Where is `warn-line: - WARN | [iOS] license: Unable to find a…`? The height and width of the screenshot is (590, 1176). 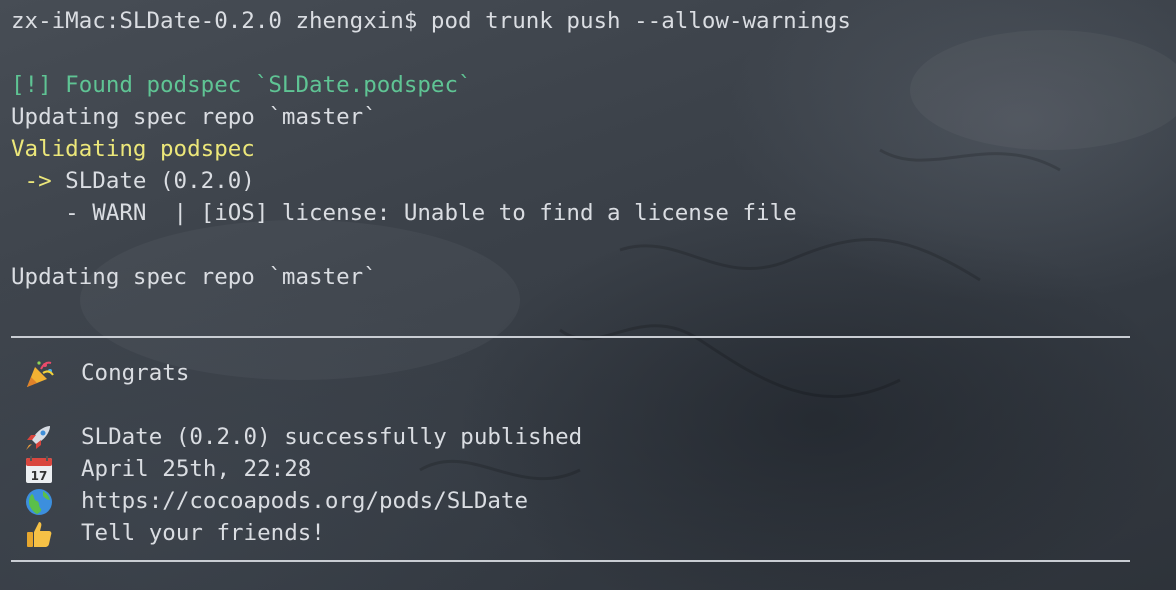 warn-line: - WARN | [iOS] license: Unable to find a… is located at coordinates (404, 213).